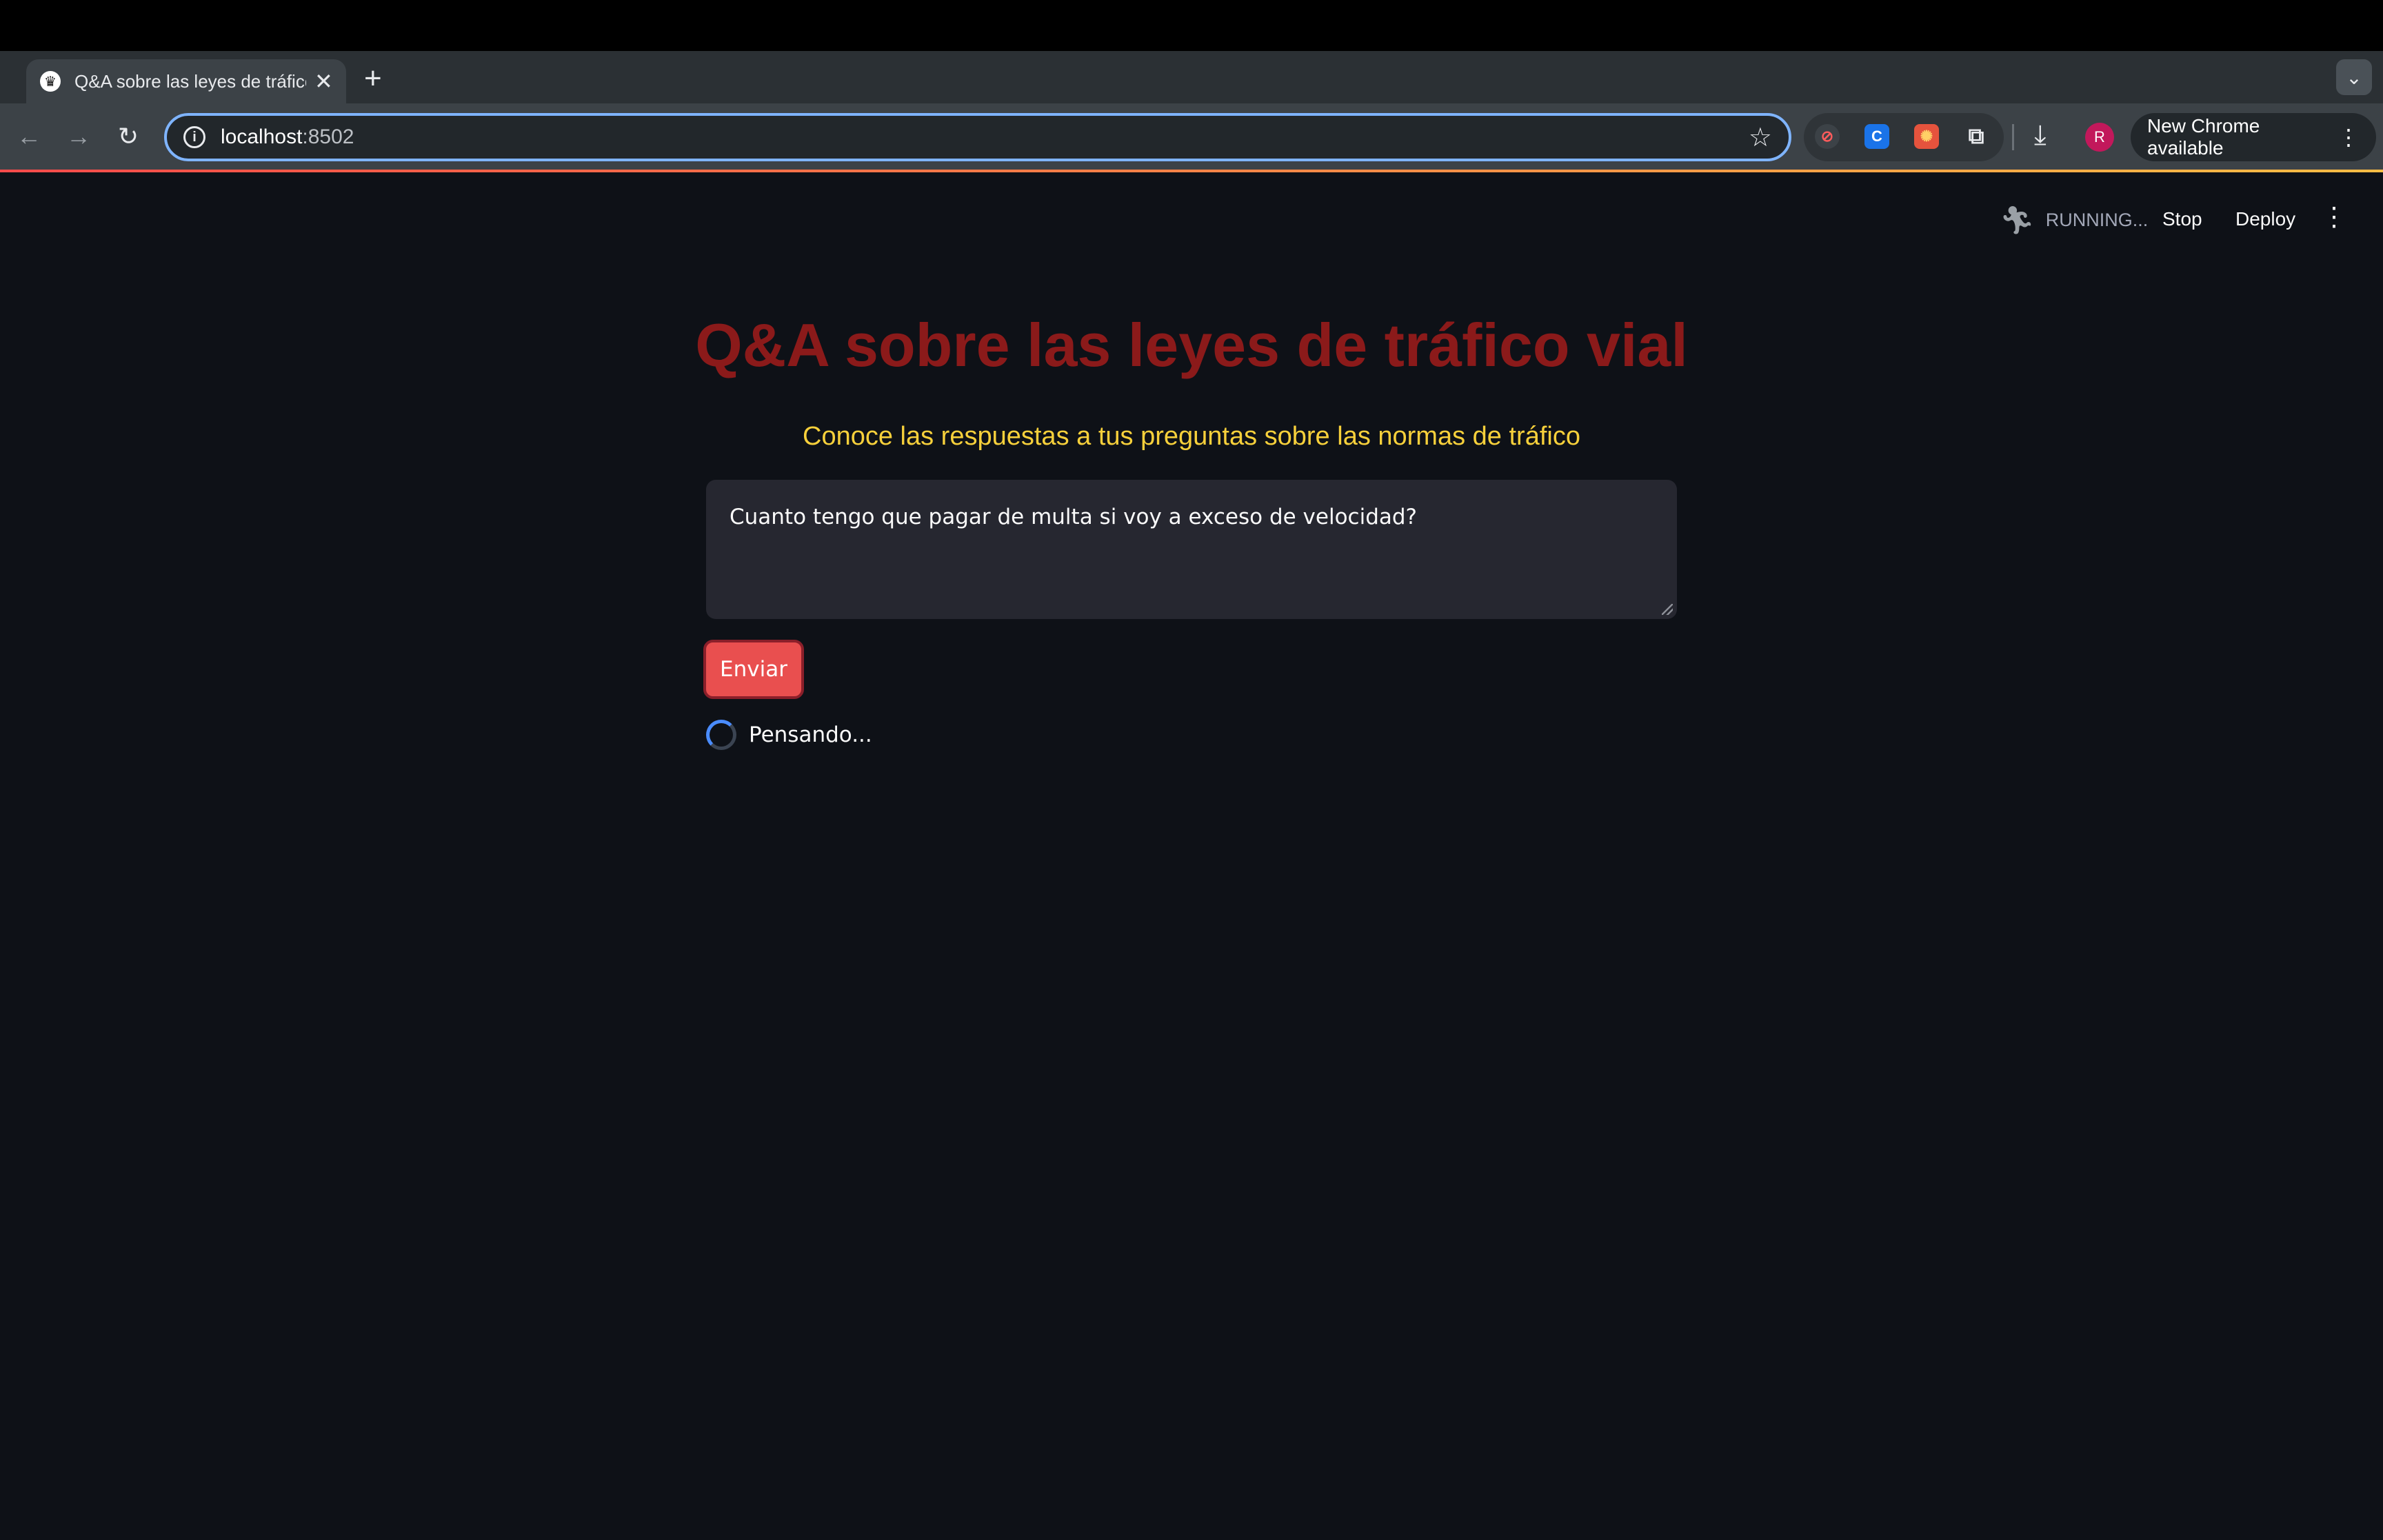 This screenshot has height=1540, width=2383. Describe the element at coordinates (2203, 137) in the screenshot. I see `update-label: New Chrome available` at that location.